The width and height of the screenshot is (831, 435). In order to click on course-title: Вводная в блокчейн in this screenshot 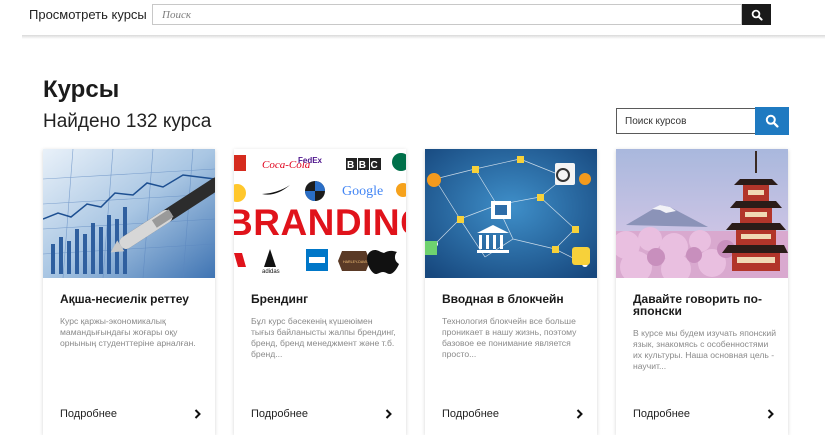, I will do `click(517, 299)`.